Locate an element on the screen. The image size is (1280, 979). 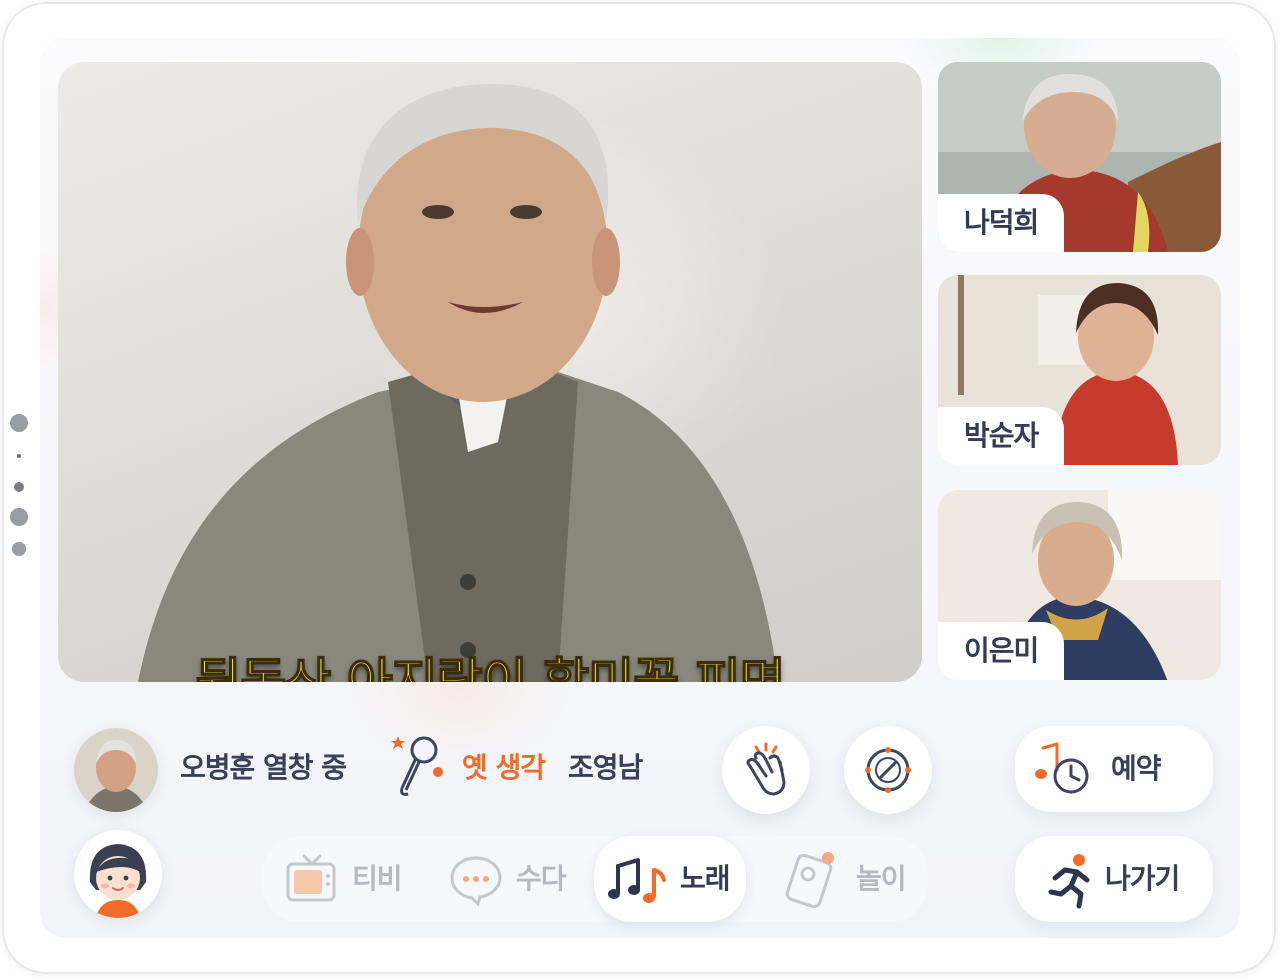
music-timer-icon is located at coordinates (1062, 768).